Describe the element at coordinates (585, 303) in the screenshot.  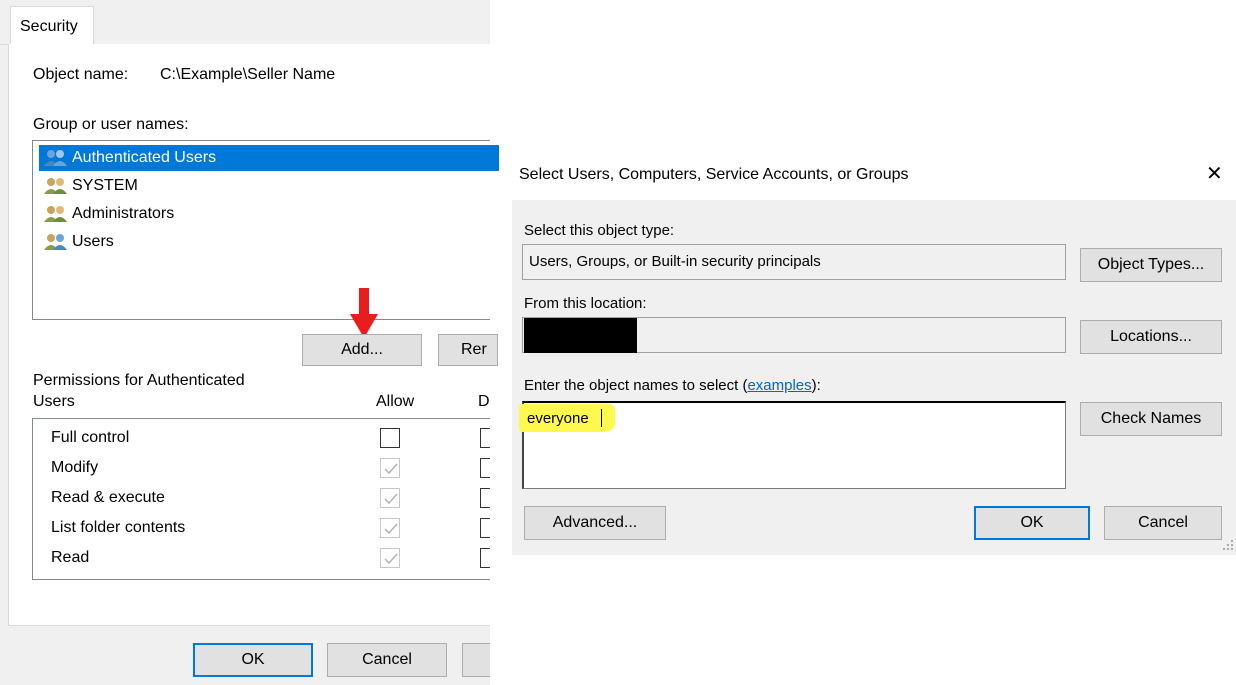
I see `location-label: From this location:` at that location.